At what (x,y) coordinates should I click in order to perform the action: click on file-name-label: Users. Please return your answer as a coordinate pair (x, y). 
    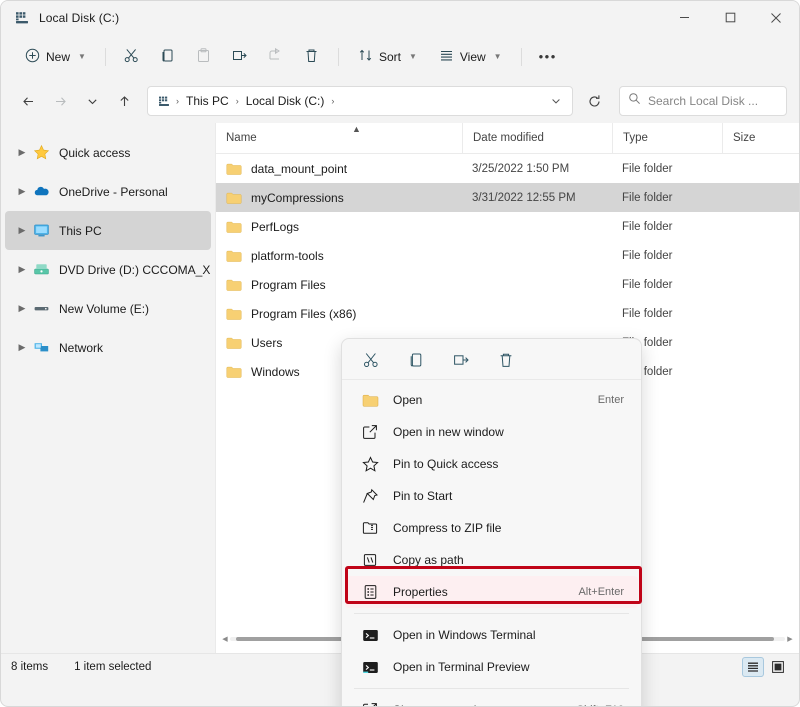
    Looking at the image, I should click on (267, 342).